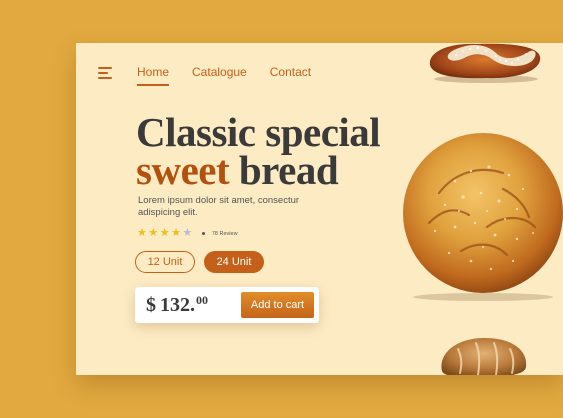  Describe the element at coordinates (483, 217) in the screenshot. I see `round-loaf-image` at that location.